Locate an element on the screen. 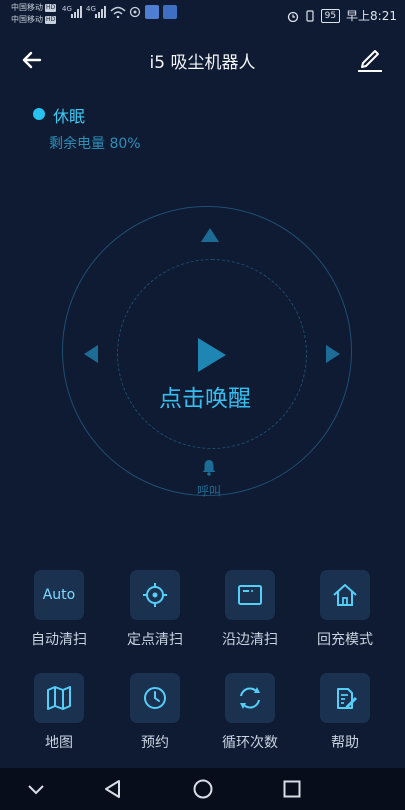  alarm-icon is located at coordinates (292, 16).